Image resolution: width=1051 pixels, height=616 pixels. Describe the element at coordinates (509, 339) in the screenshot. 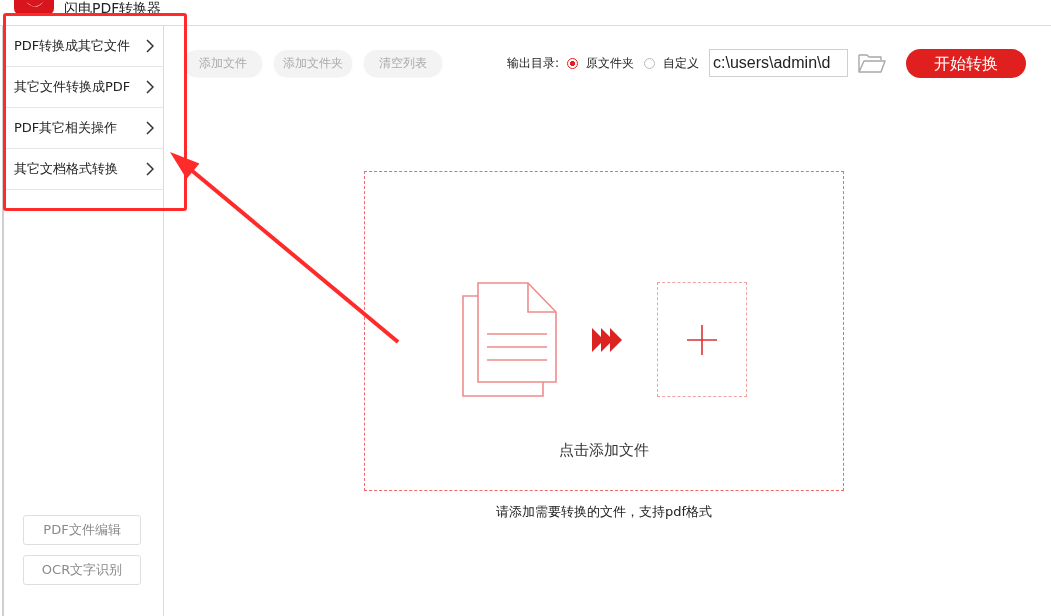

I see `documents-icon` at that location.